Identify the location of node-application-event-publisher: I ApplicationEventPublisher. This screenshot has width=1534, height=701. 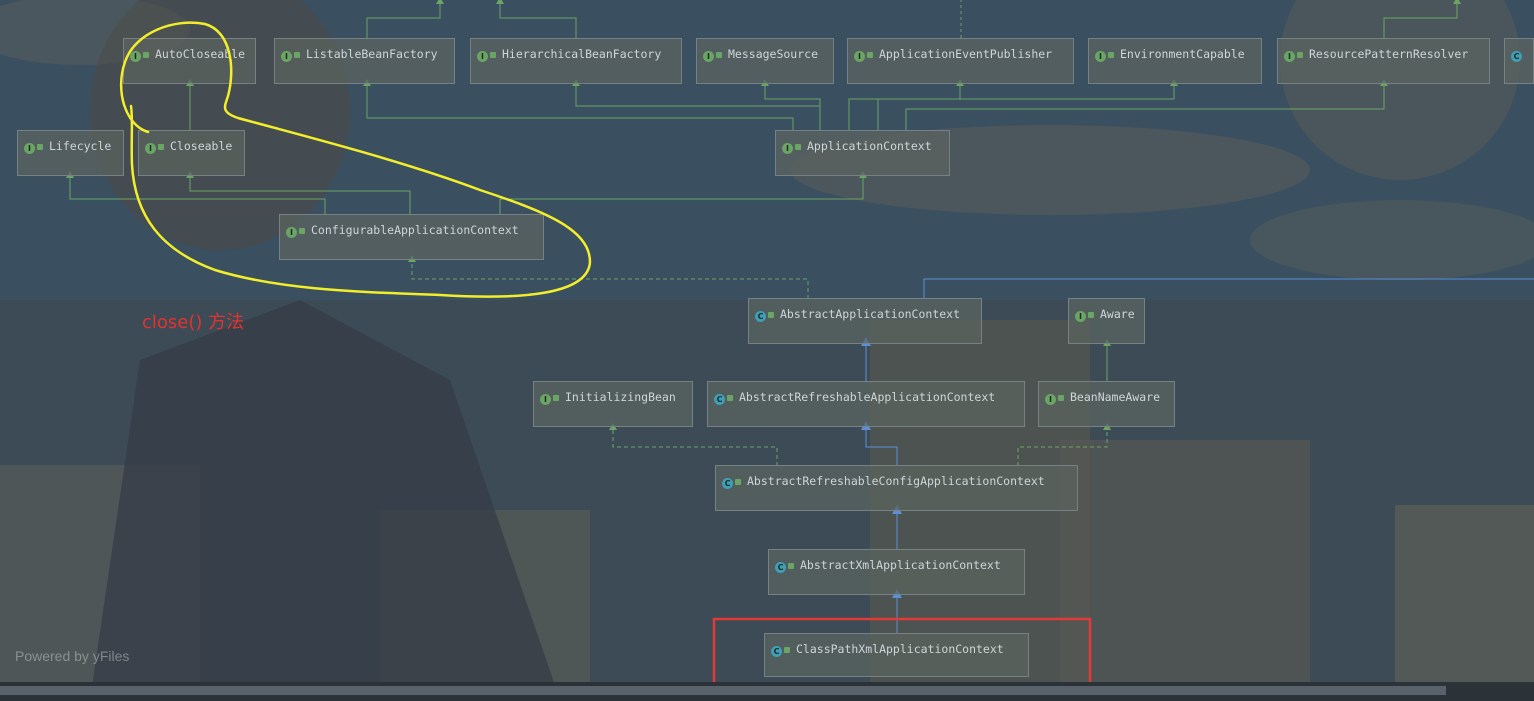
(960, 61).